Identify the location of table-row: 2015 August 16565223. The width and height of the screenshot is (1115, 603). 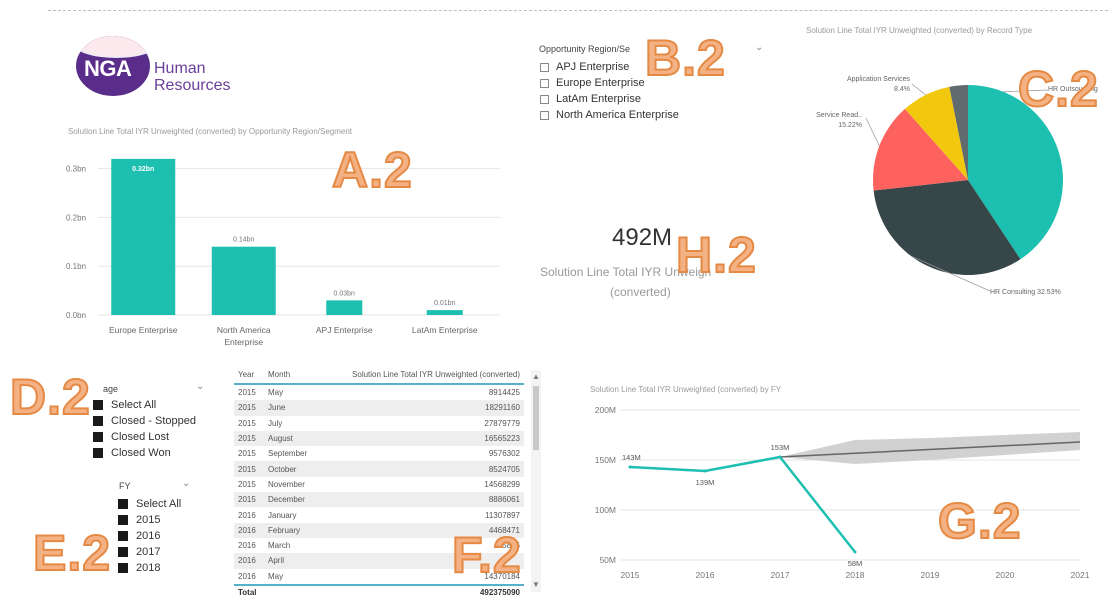
(379, 438).